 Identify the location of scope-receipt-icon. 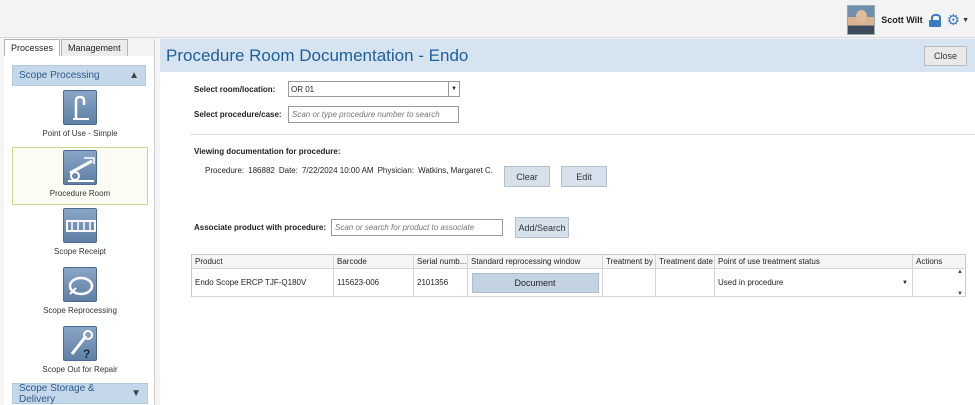
(80, 225).